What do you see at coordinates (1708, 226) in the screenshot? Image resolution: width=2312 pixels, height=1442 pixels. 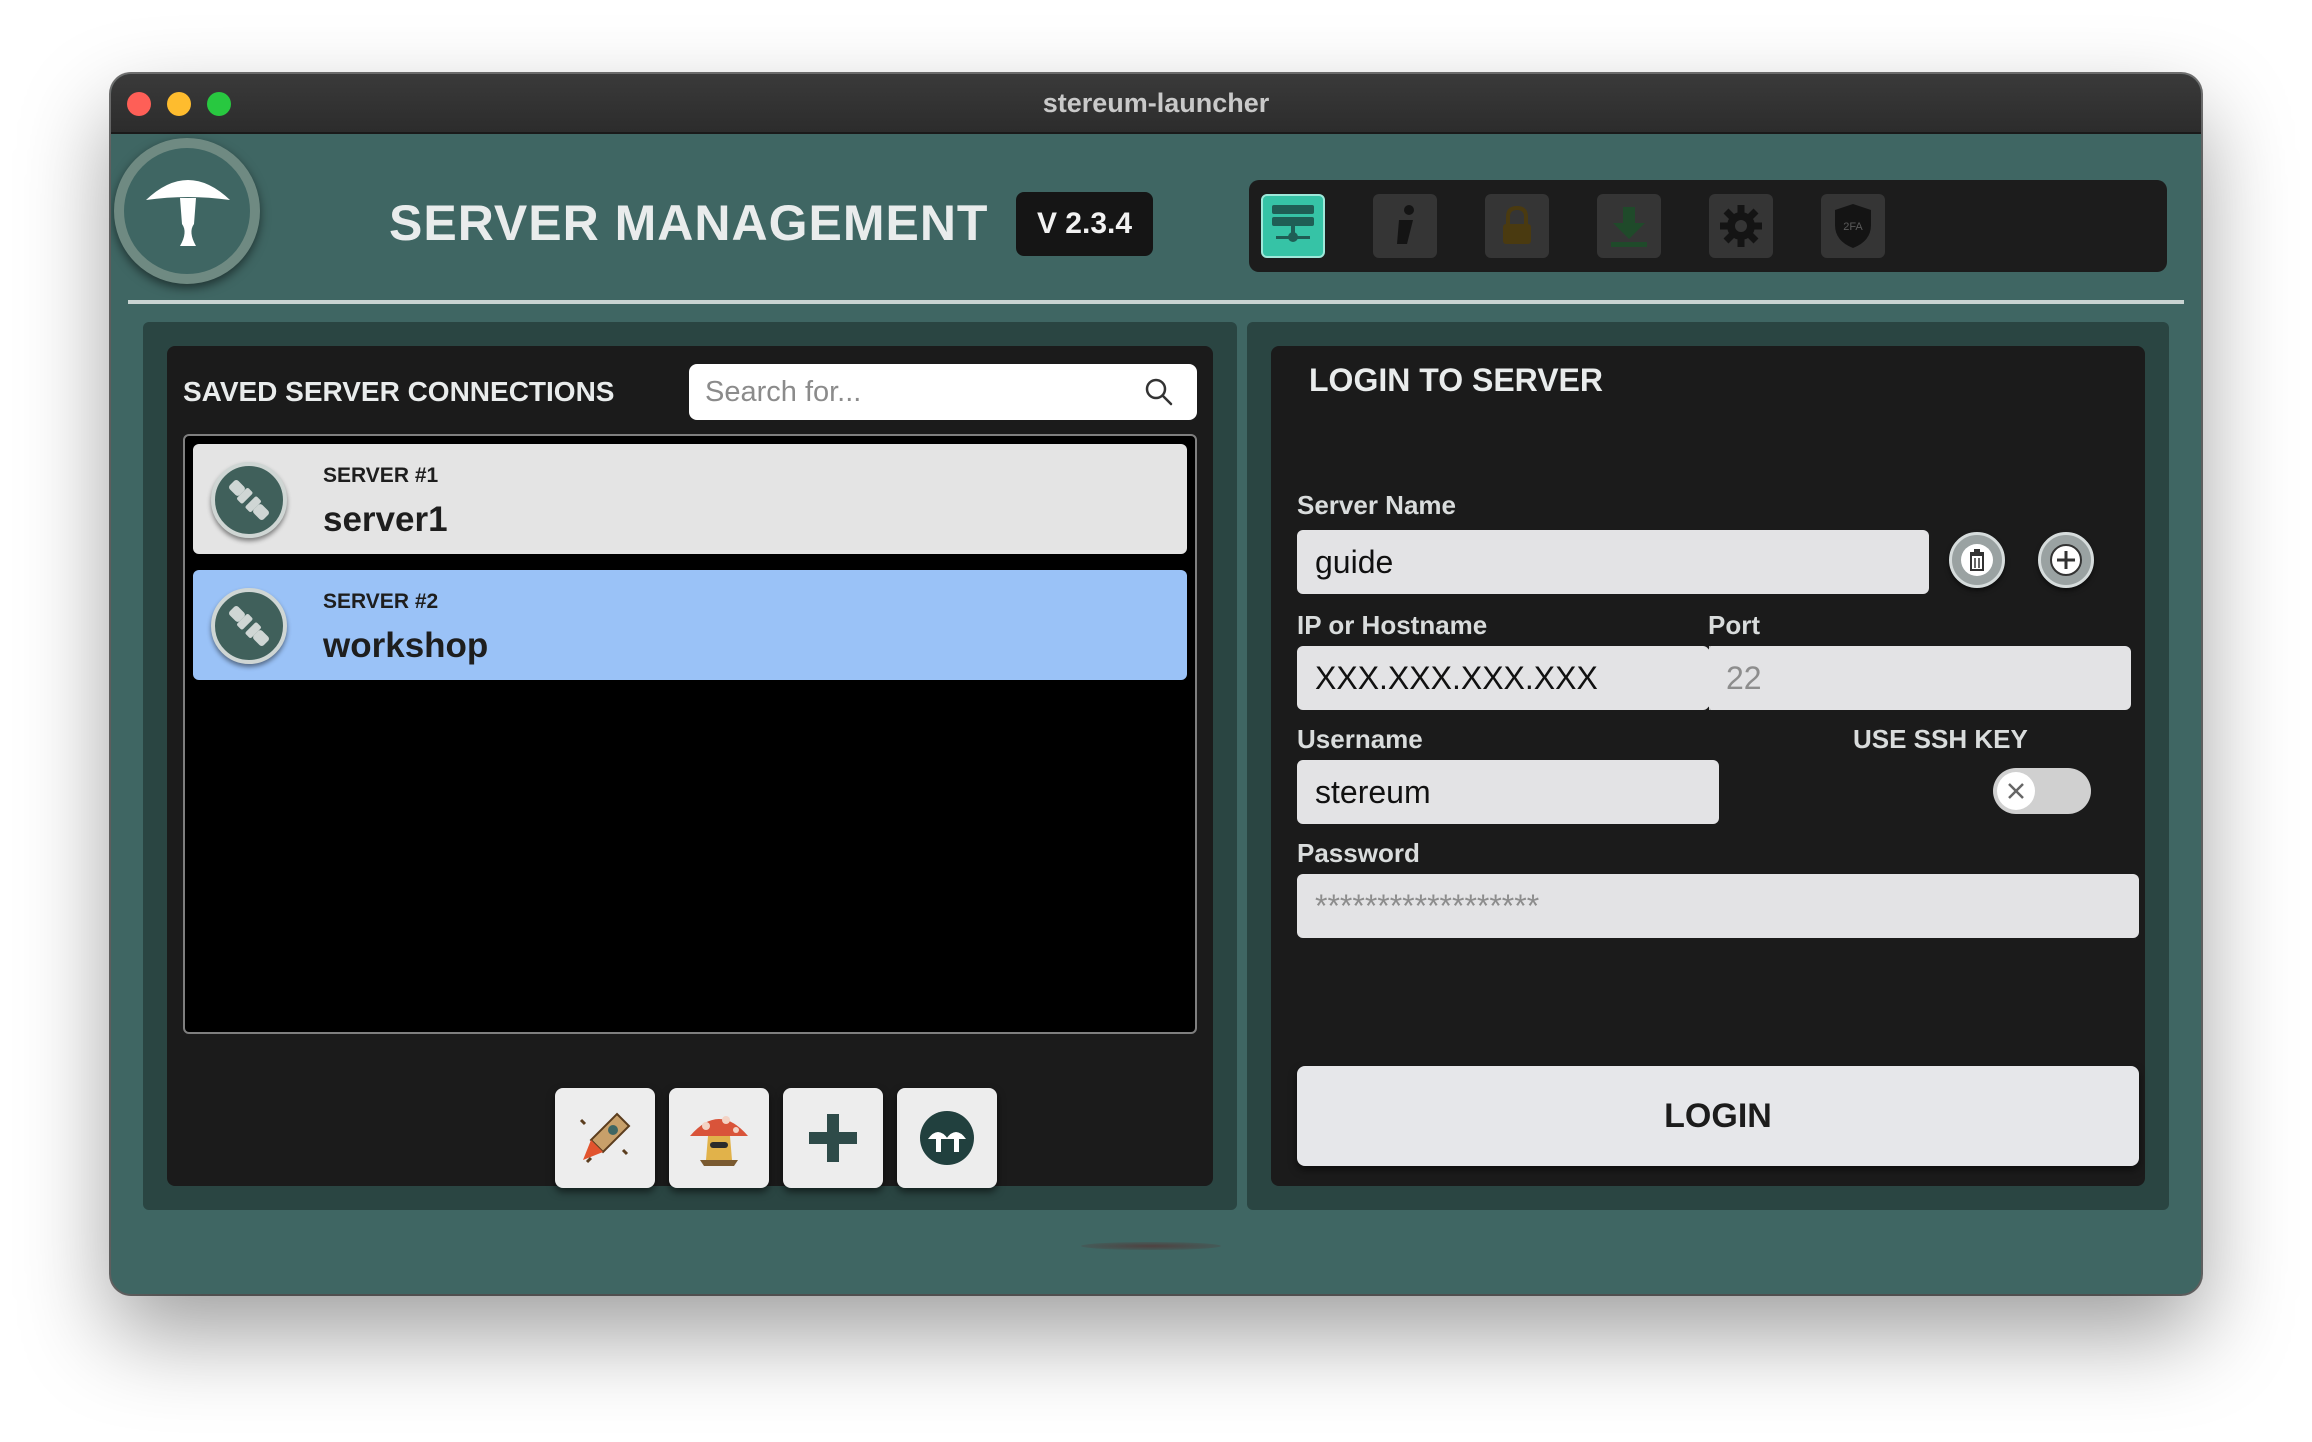 I see `top-nav: 2FA` at bounding box center [1708, 226].